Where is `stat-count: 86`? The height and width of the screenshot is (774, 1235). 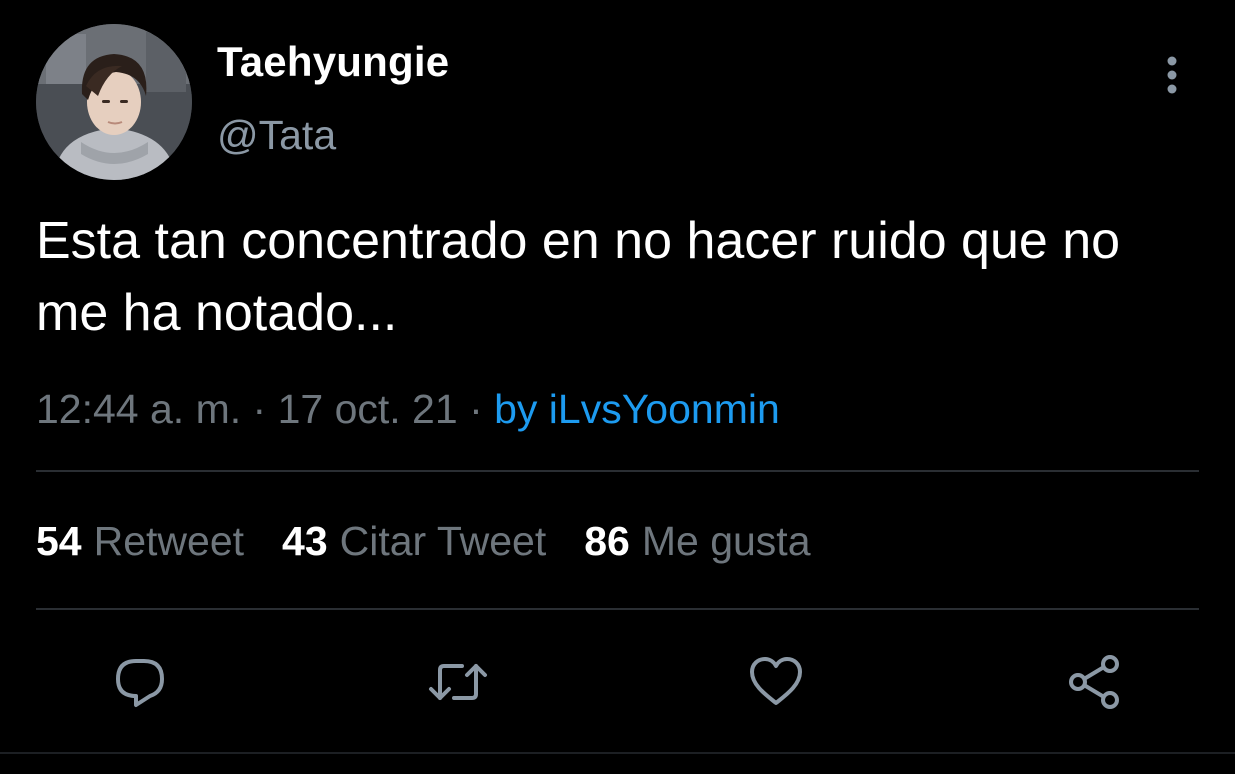
stat-count: 86 is located at coordinates (607, 541).